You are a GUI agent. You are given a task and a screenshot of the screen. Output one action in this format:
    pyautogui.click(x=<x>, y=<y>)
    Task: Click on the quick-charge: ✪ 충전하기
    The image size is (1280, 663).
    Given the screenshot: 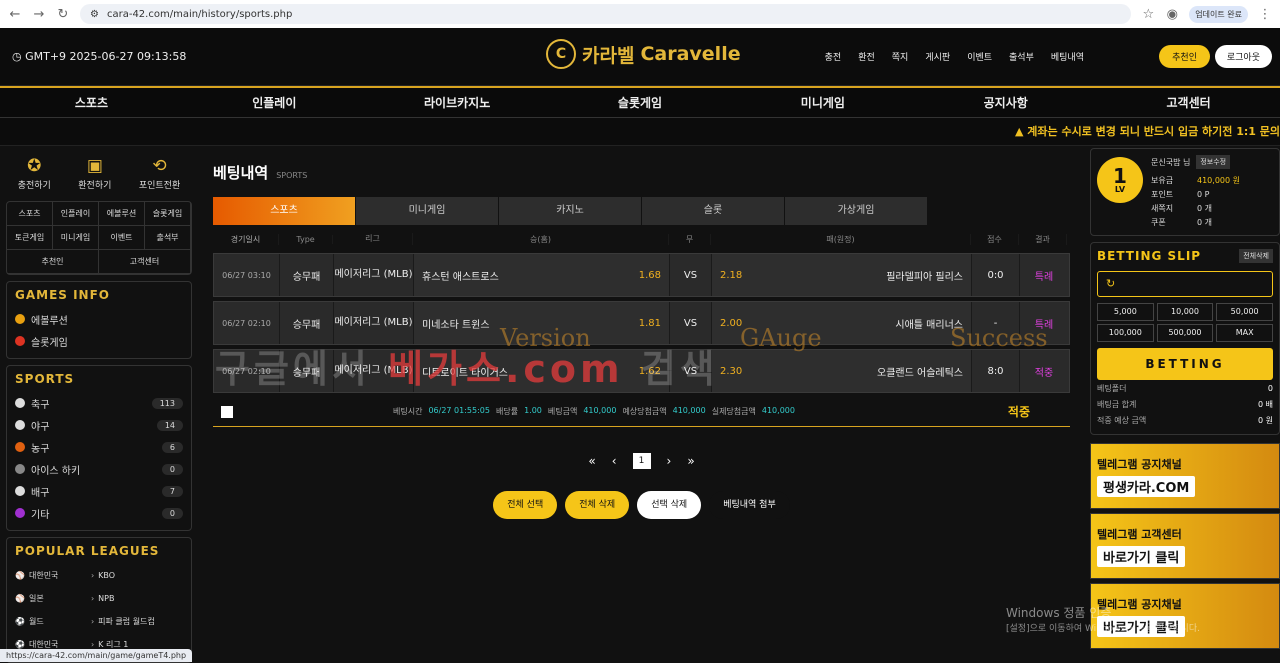 What is the action you would take?
    pyautogui.click(x=34, y=173)
    